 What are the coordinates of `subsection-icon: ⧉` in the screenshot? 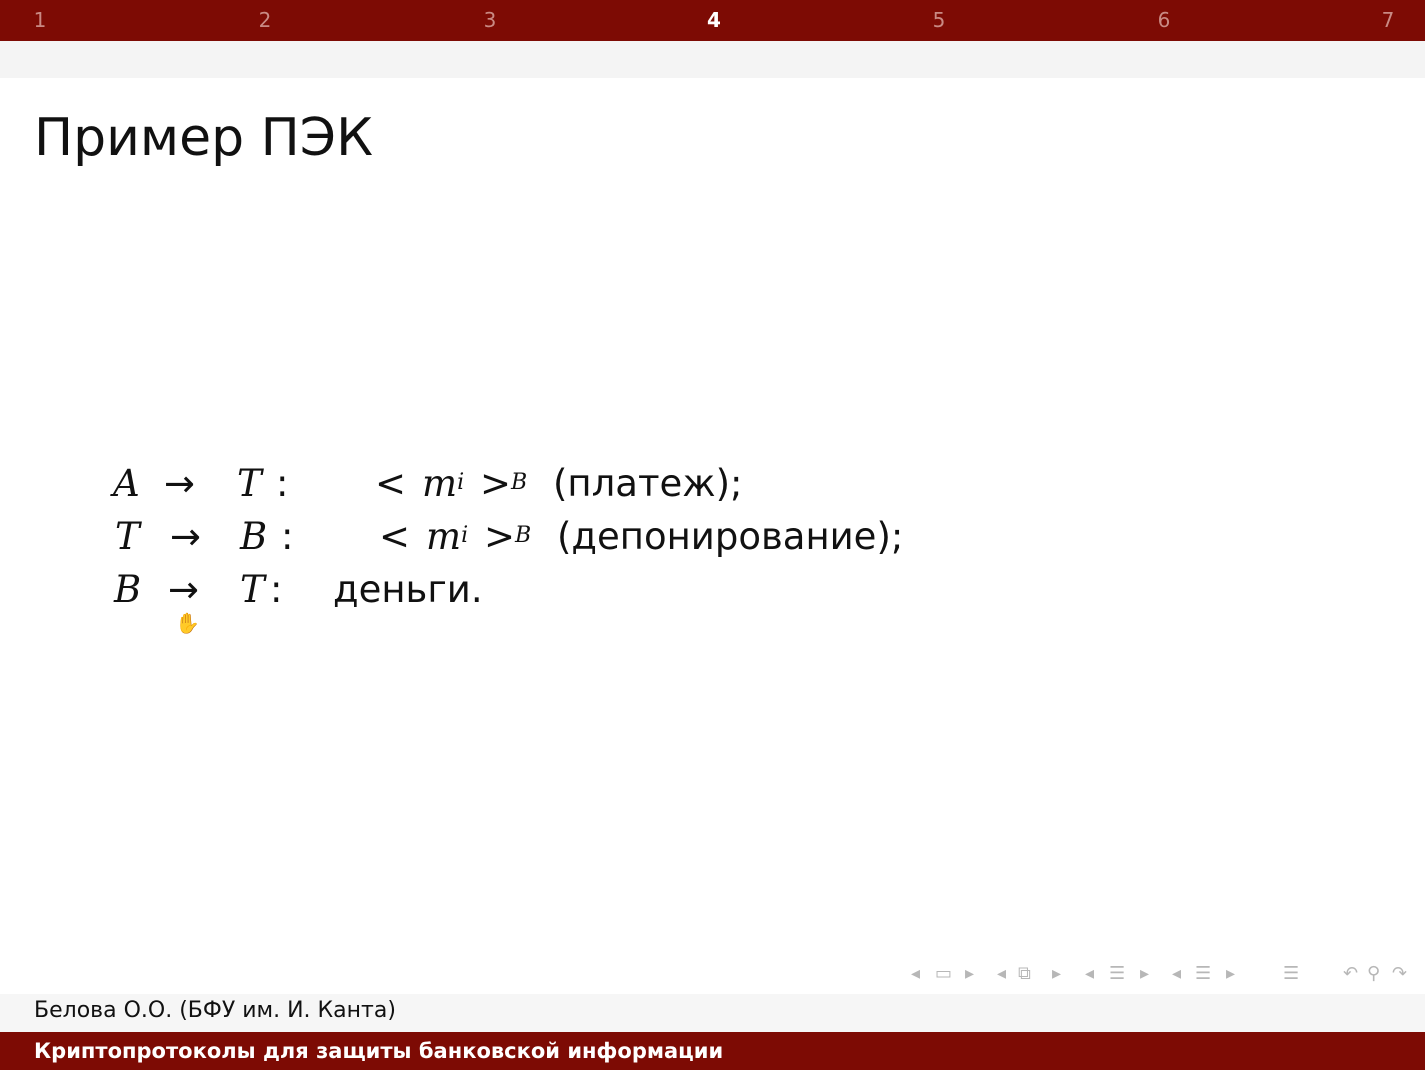 It's located at (1024, 974).